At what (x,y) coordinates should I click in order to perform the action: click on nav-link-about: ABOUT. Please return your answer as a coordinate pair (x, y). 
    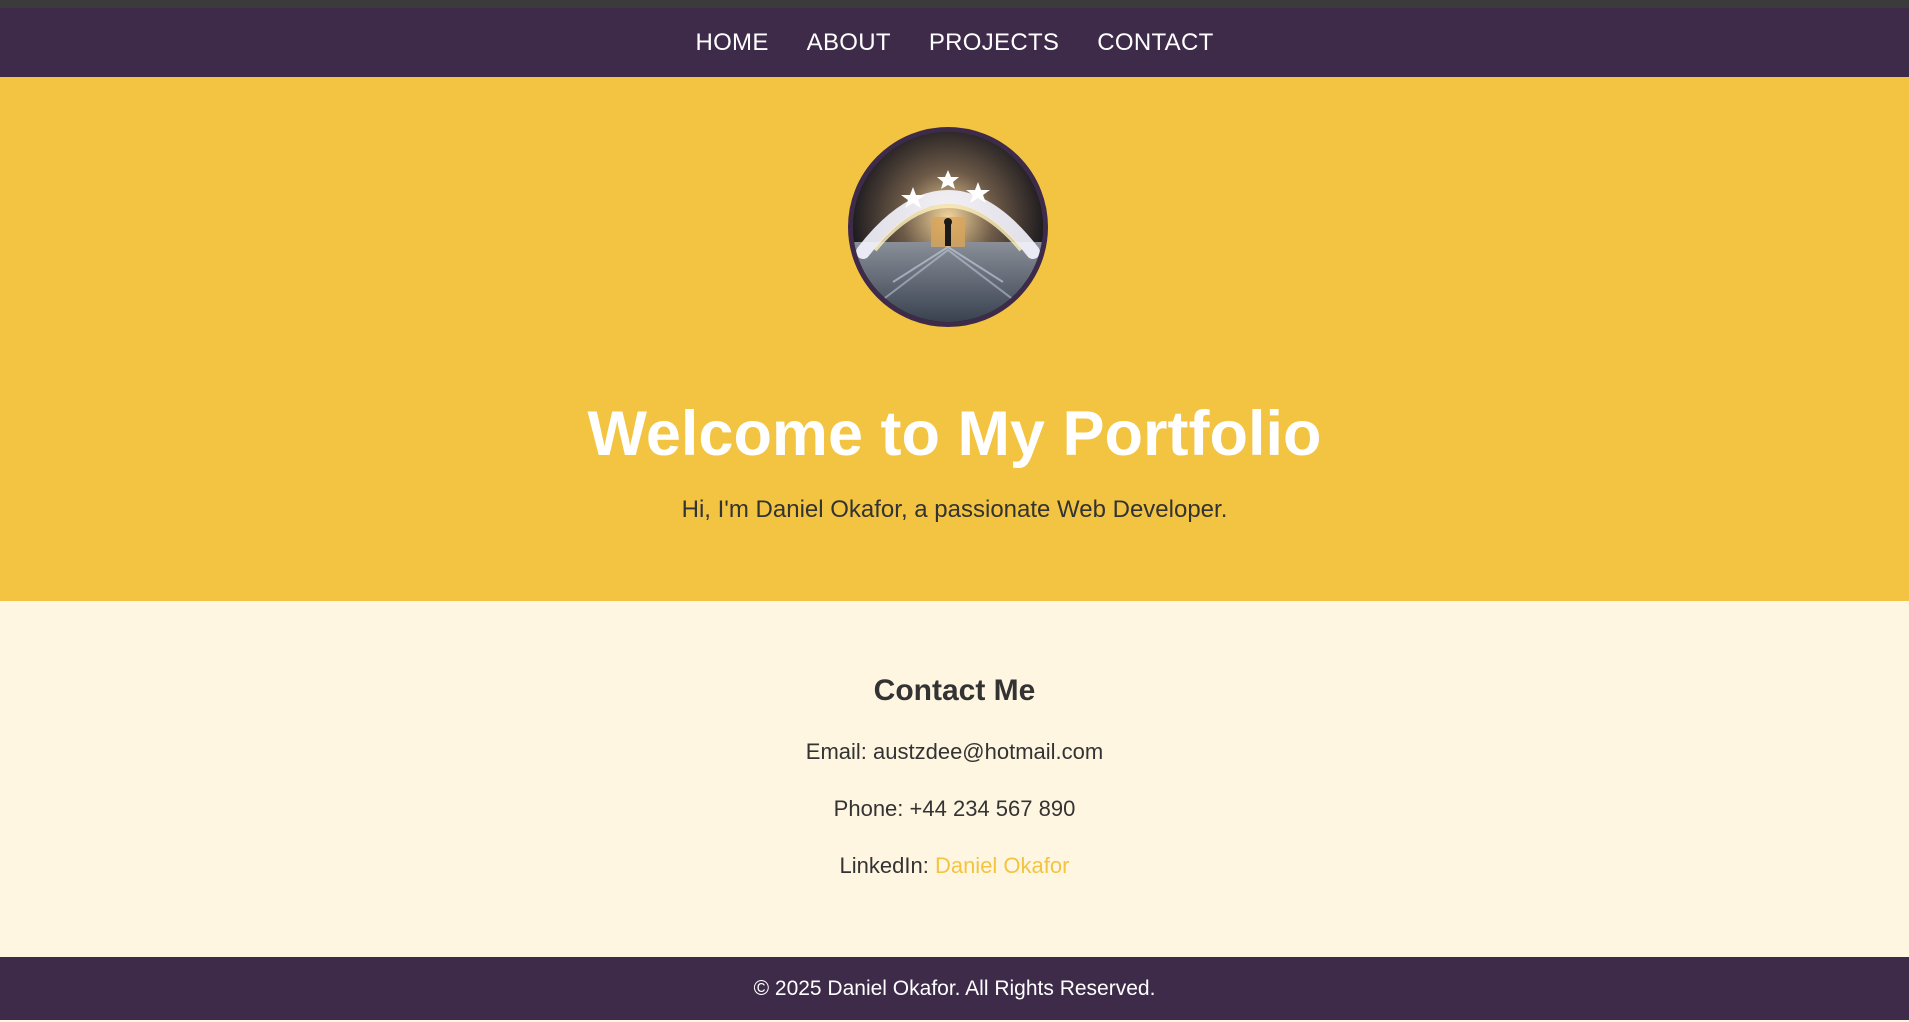
    Looking at the image, I should click on (849, 43).